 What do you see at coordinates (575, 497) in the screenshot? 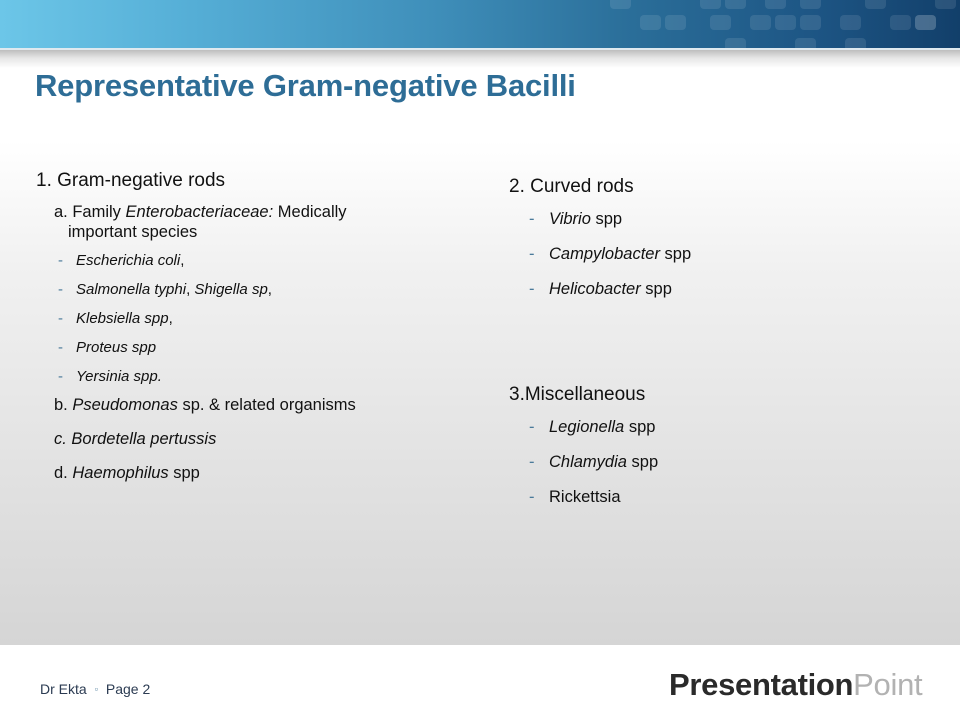
I see `miscellaneous-item: - Rickettsia` at bounding box center [575, 497].